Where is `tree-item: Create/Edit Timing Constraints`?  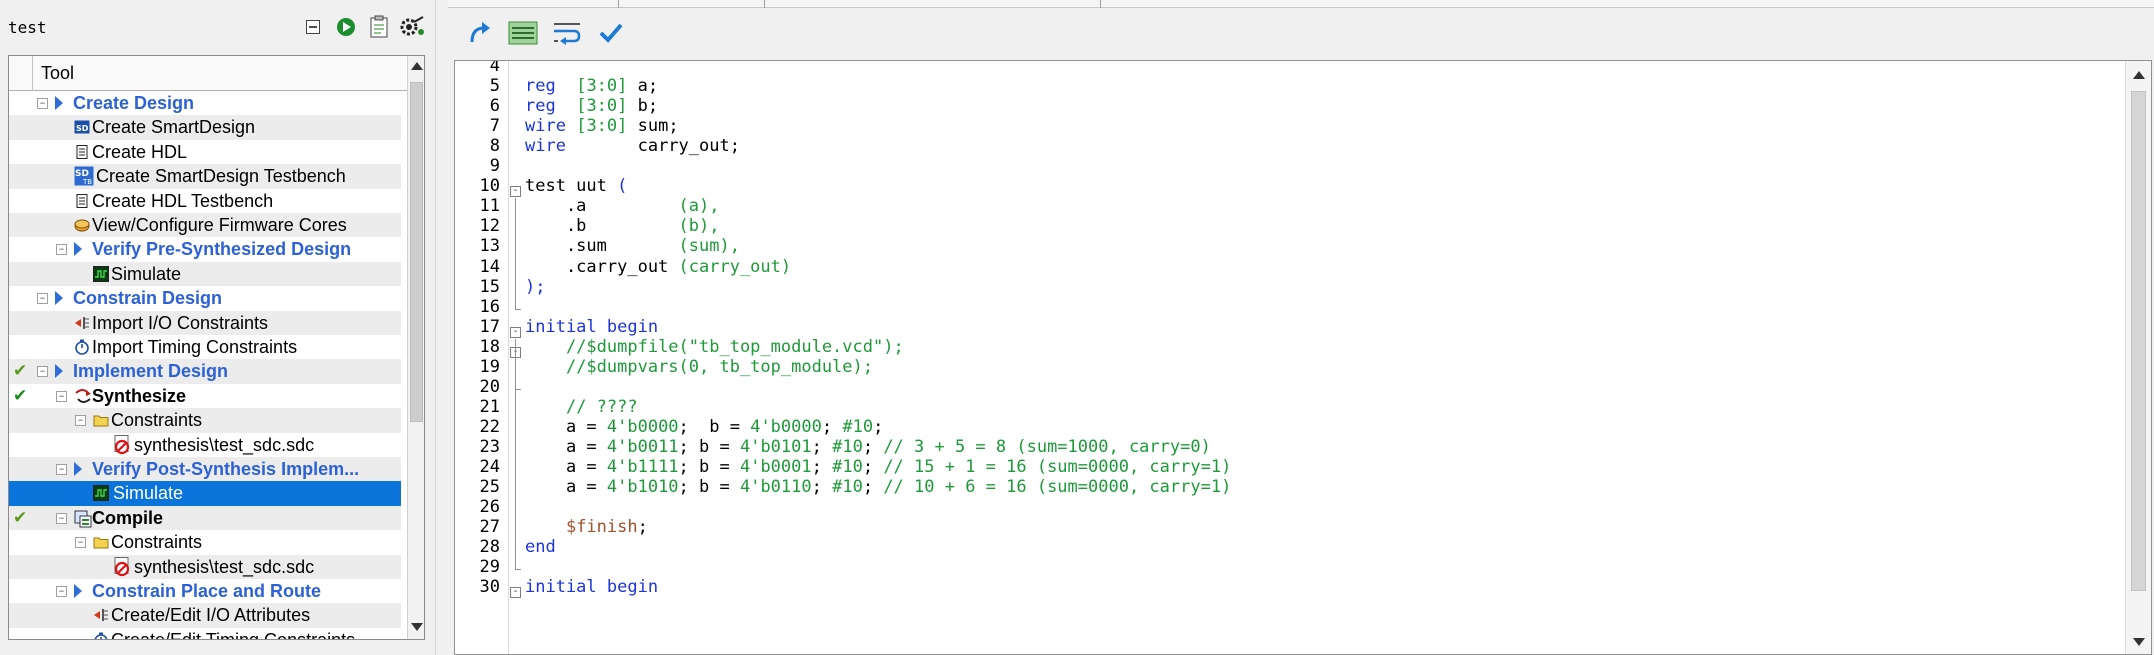
tree-item: Create/Edit Timing Constraints is located at coordinates (205, 633).